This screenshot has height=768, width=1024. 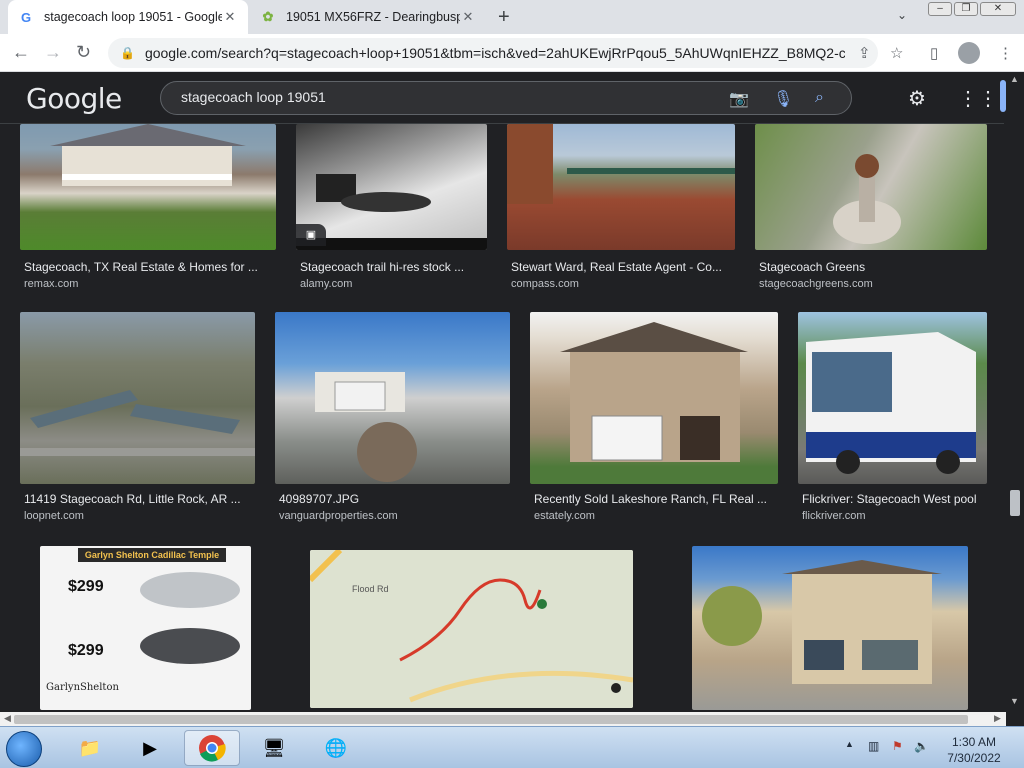 I want to click on share-icon: ⇪, so click(x=864, y=53).